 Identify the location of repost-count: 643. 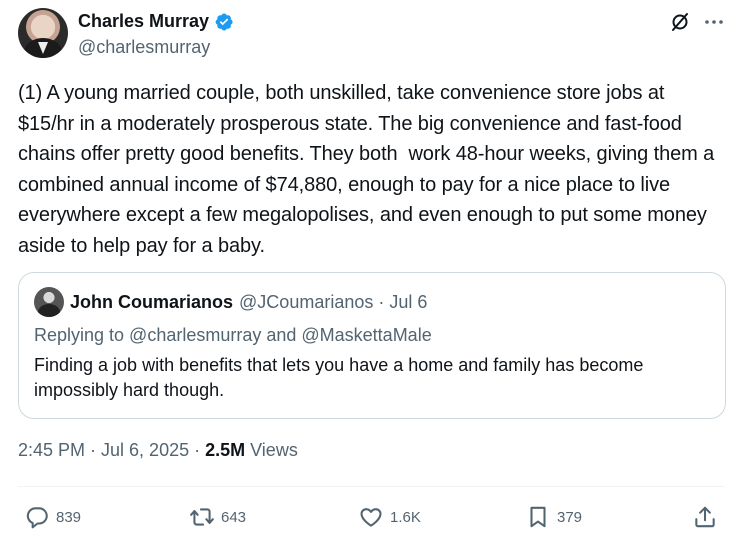
(234, 517).